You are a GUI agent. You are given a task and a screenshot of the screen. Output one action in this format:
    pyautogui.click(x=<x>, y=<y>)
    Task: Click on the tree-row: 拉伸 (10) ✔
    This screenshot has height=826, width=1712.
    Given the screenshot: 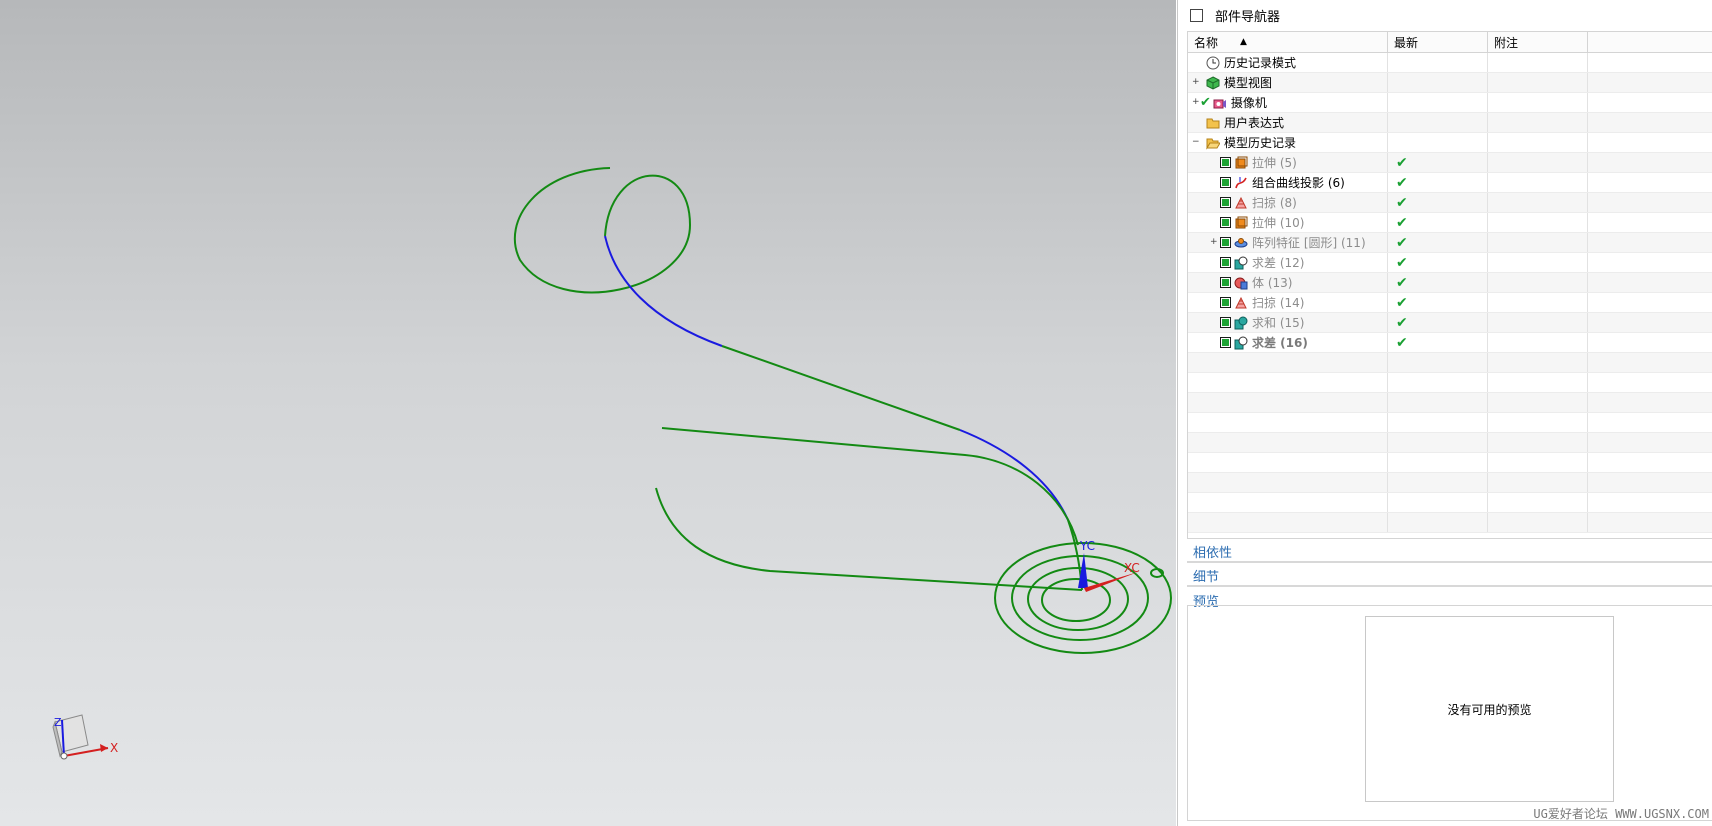 What is the action you would take?
    pyautogui.click(x=1450, y=223)
    